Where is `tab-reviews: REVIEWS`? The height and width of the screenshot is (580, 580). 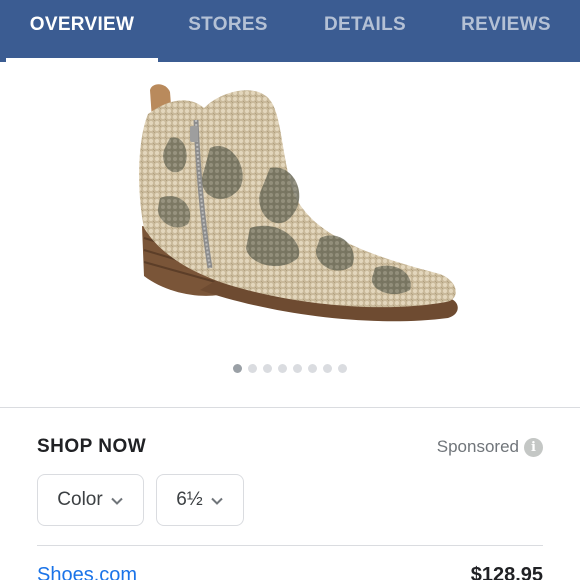
tab-reviews: REVIEWS is located at coordinates (506, 31).